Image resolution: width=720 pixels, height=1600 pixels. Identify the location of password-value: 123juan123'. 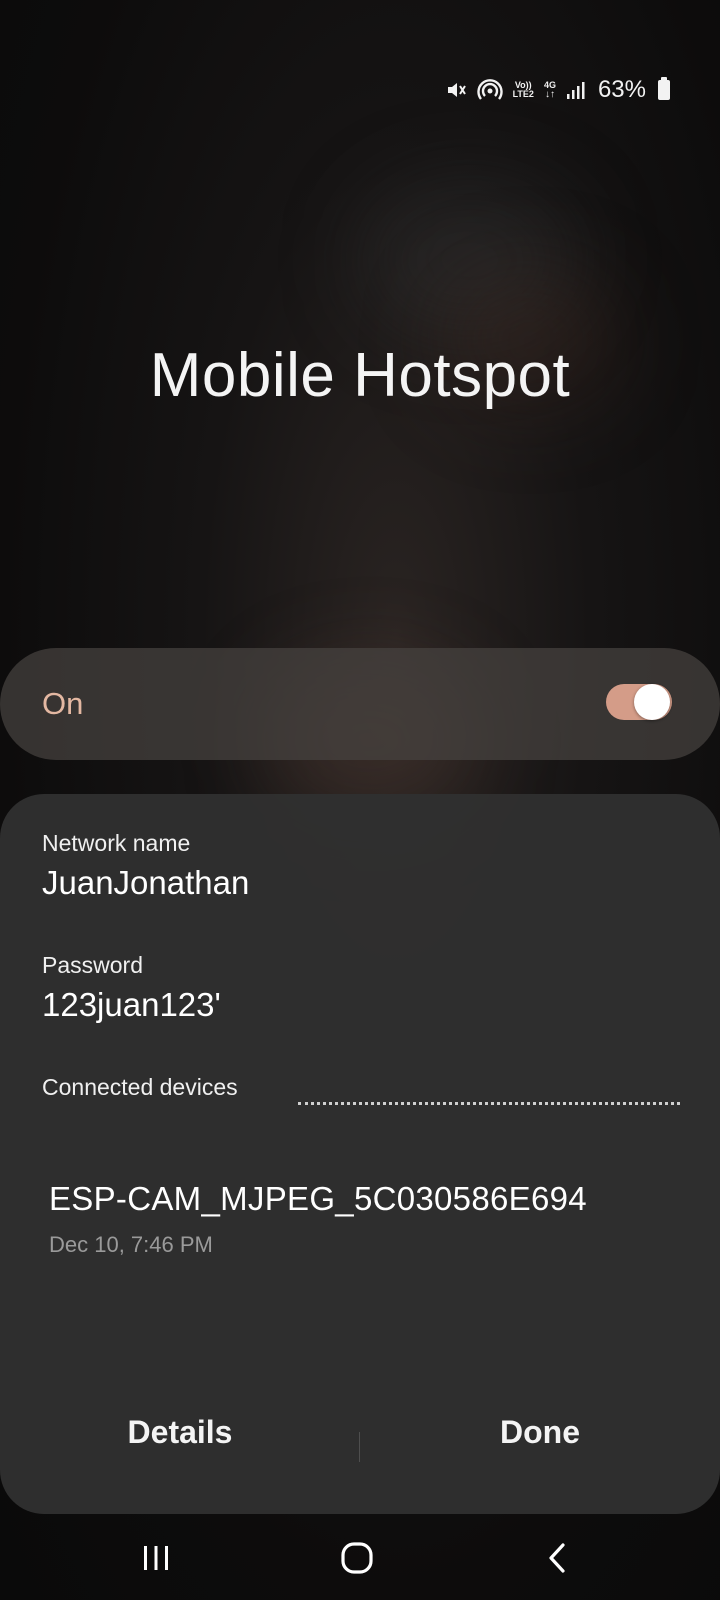
(131, 1005).